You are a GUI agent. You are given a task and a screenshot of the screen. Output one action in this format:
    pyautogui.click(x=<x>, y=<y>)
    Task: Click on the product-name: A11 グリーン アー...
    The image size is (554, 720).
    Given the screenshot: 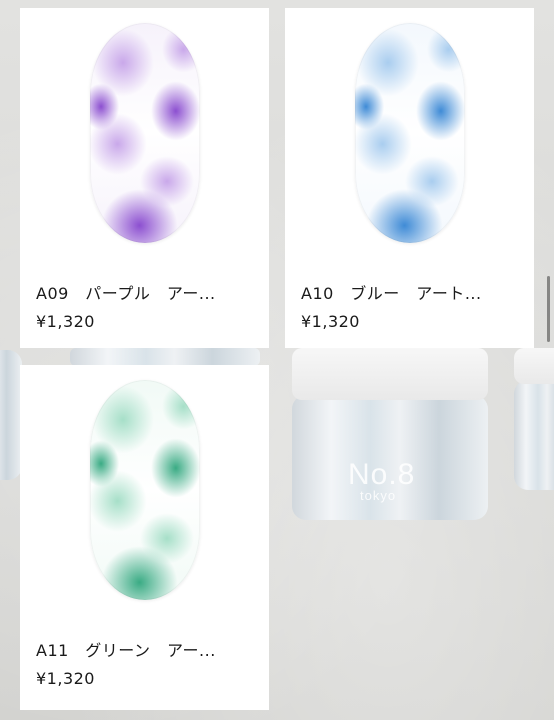 What is the action you would take?
    pyautogui.click(x=144, y=649)
    